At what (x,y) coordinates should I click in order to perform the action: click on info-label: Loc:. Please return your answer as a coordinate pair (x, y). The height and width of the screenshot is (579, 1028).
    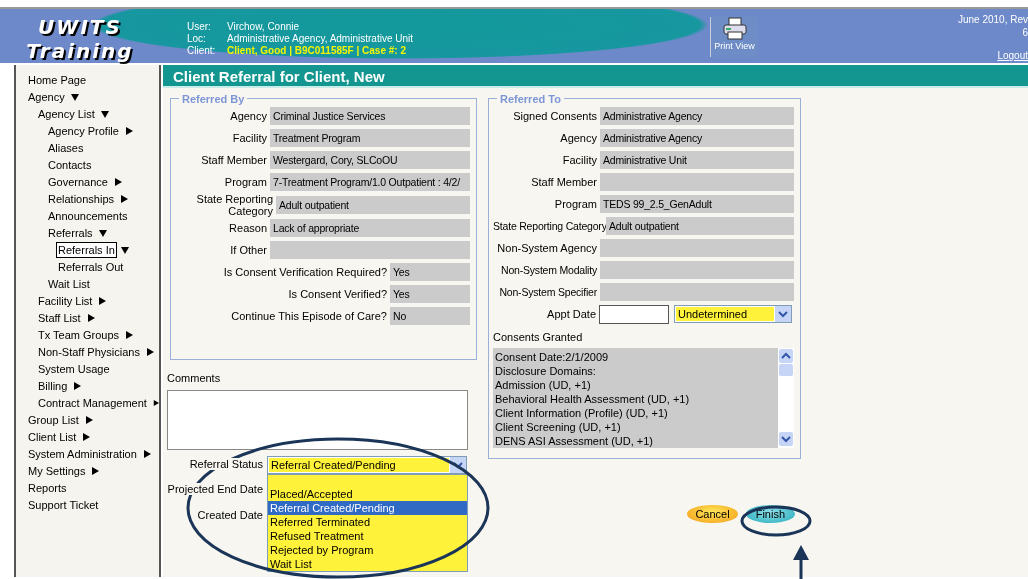
    Looking at the image, I should click on (197, 39).